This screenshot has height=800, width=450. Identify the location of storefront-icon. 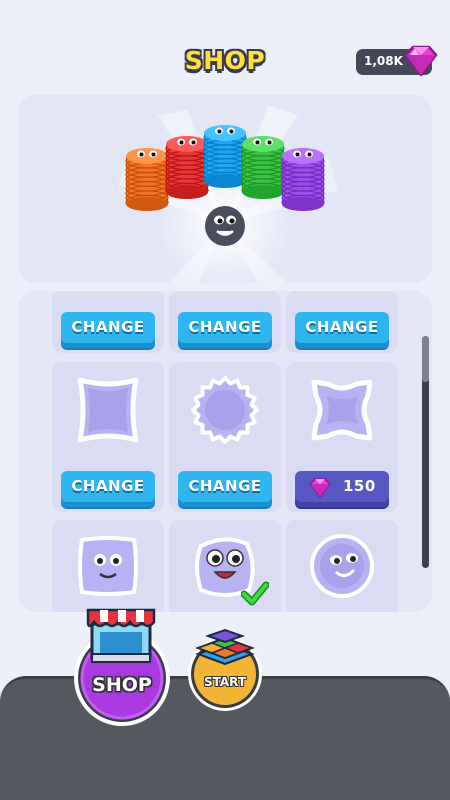
(121, 635).